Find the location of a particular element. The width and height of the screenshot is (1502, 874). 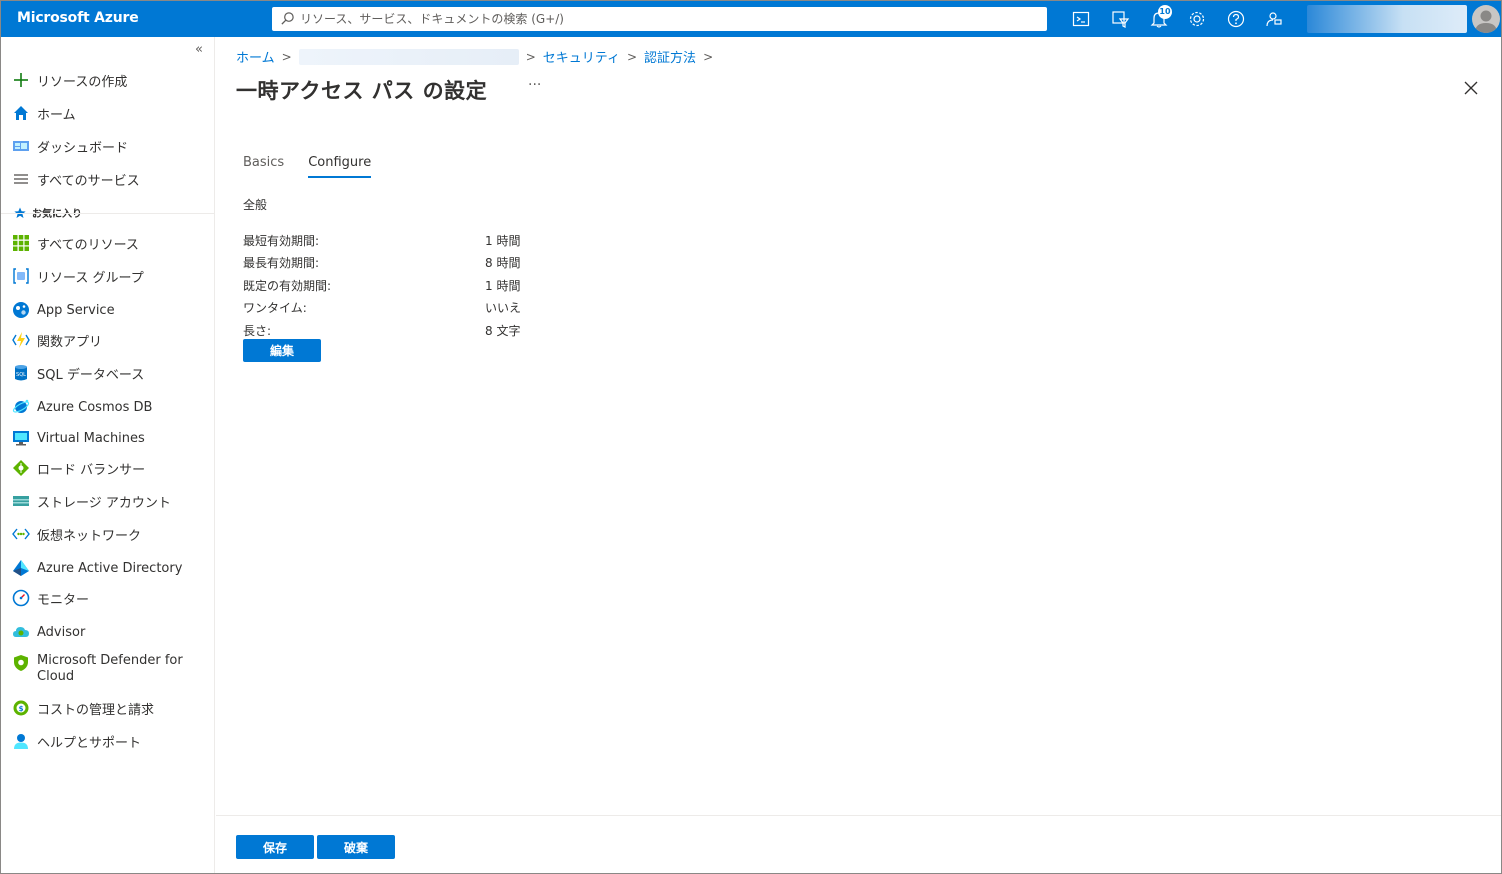

sidebar-item-cosmos-db: Azure Cosmos DB is located at coordinates (109, 407).